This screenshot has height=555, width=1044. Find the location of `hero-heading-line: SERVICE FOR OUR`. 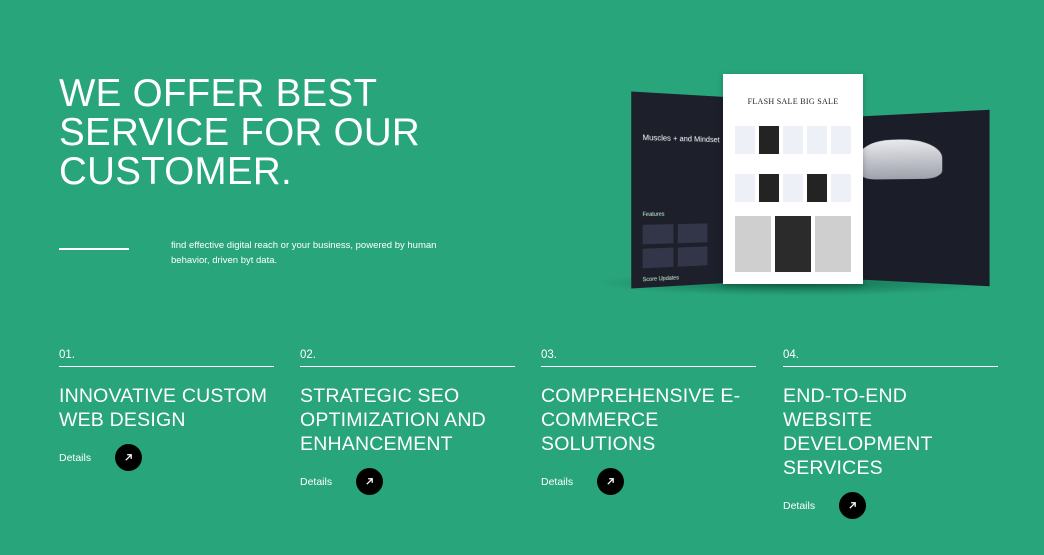

hero-heading-line: SERVICE FOR OUR is located at coordinates (240, 132).